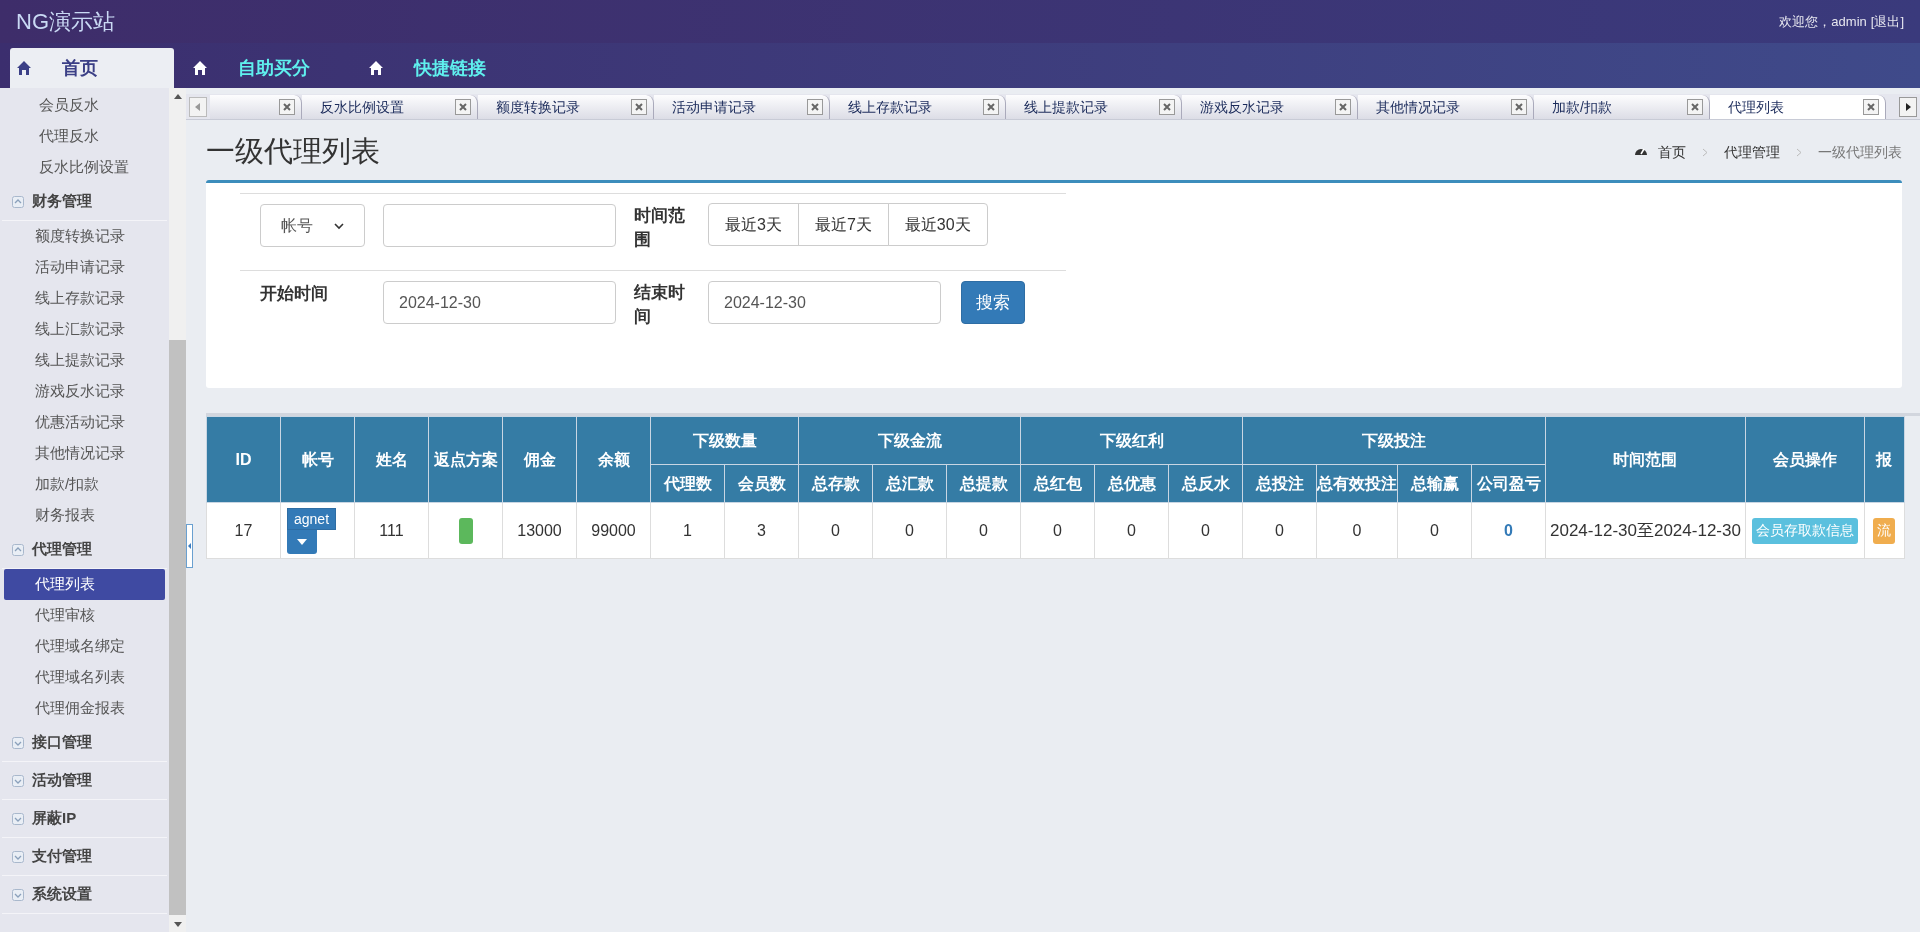 The height and width of the screenshot is (932, 1920). Describe the element at coordinates (84, 895) in the screenshot. I see `sidebar-group: 系统设置` at that location.